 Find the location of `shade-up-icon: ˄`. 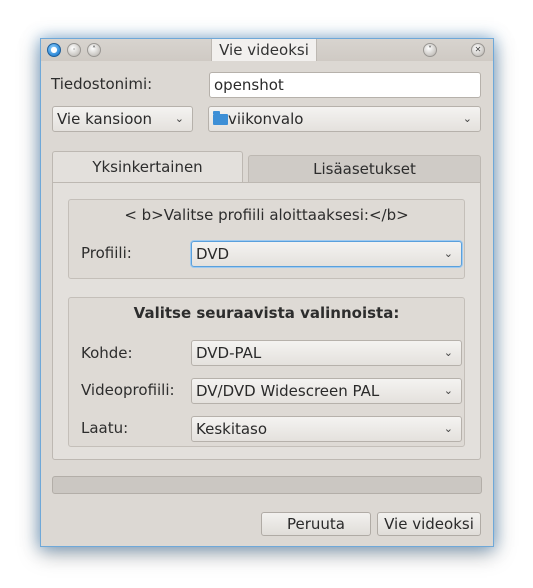

shade-up-icon: ˄ is located at coordinates (94, 50).